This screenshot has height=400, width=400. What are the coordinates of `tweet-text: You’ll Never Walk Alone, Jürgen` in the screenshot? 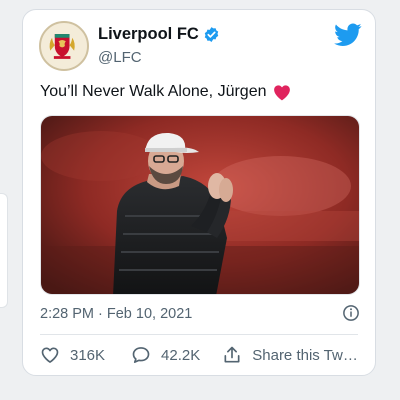 It's located at (165, 92).